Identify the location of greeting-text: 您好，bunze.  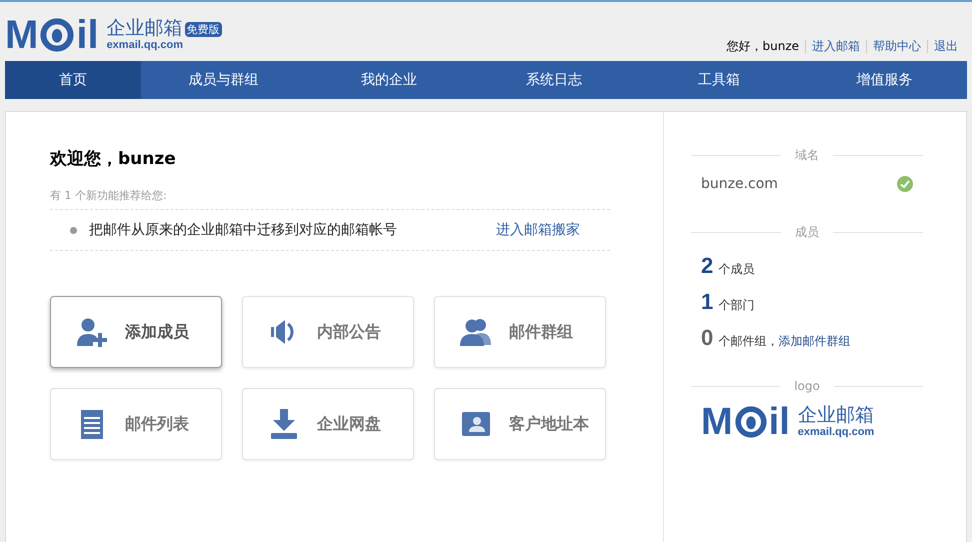
(762, 46).